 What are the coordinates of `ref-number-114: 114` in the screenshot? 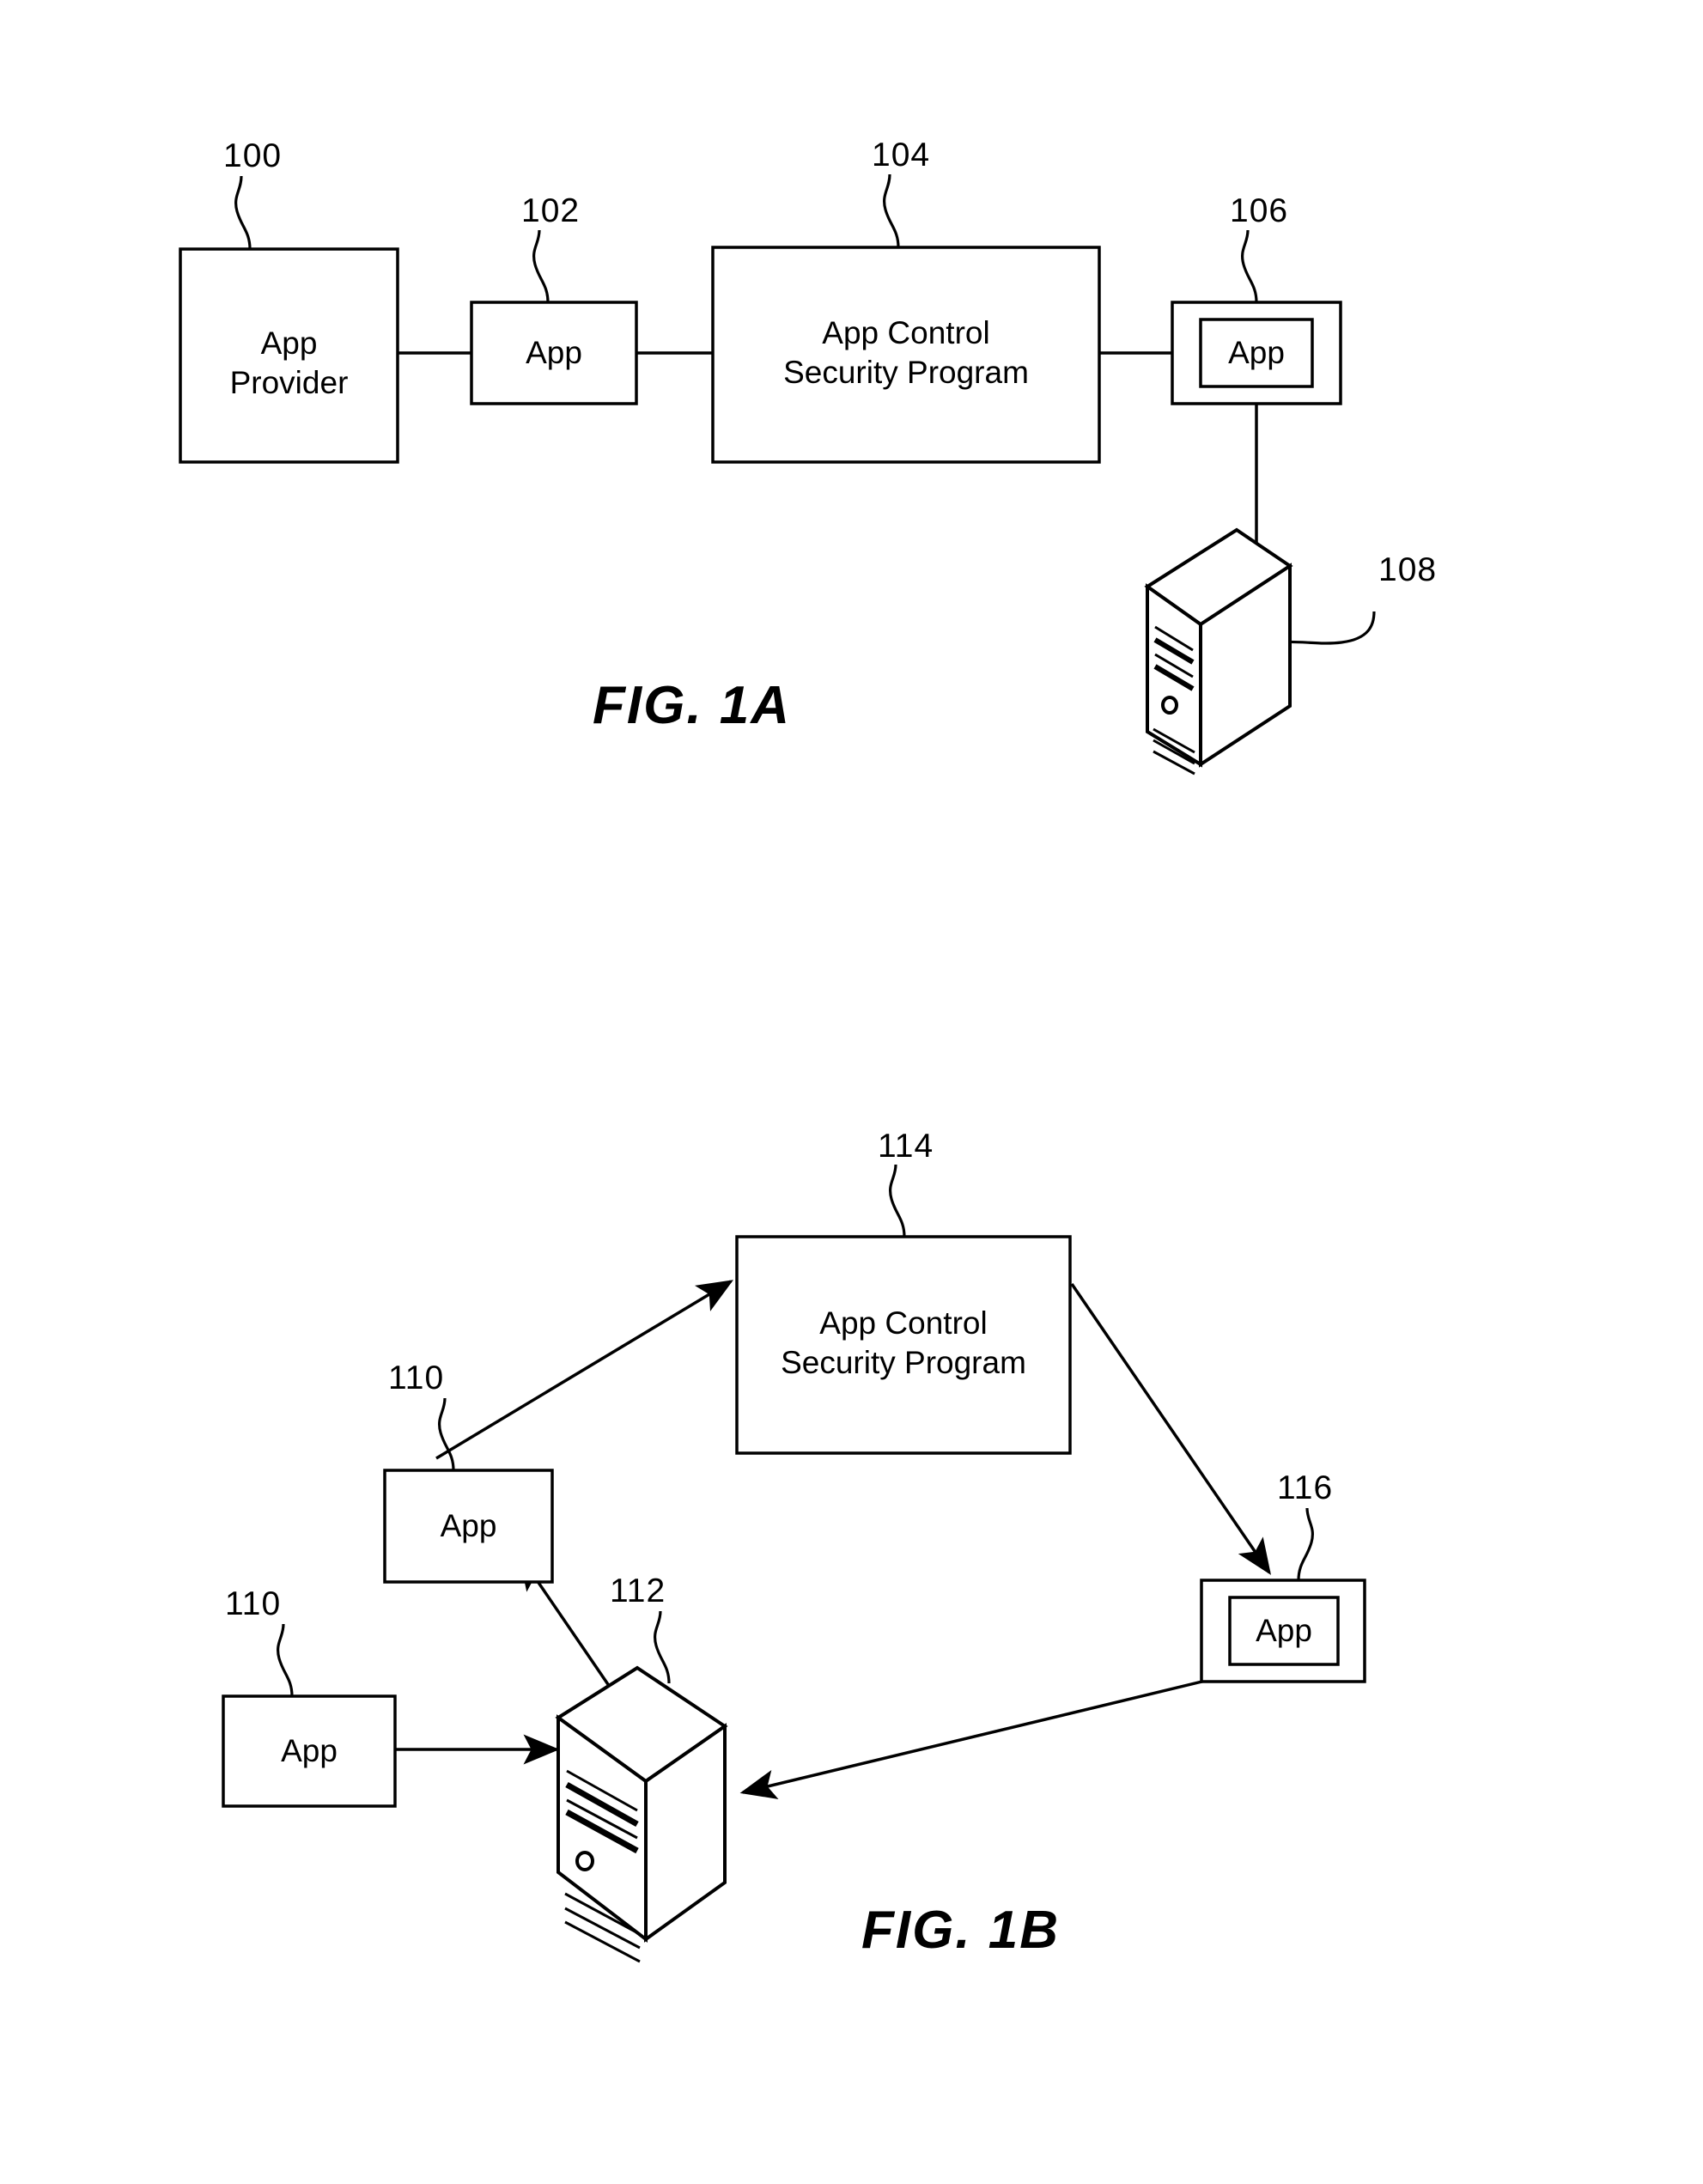 It's located at (906, 1146).